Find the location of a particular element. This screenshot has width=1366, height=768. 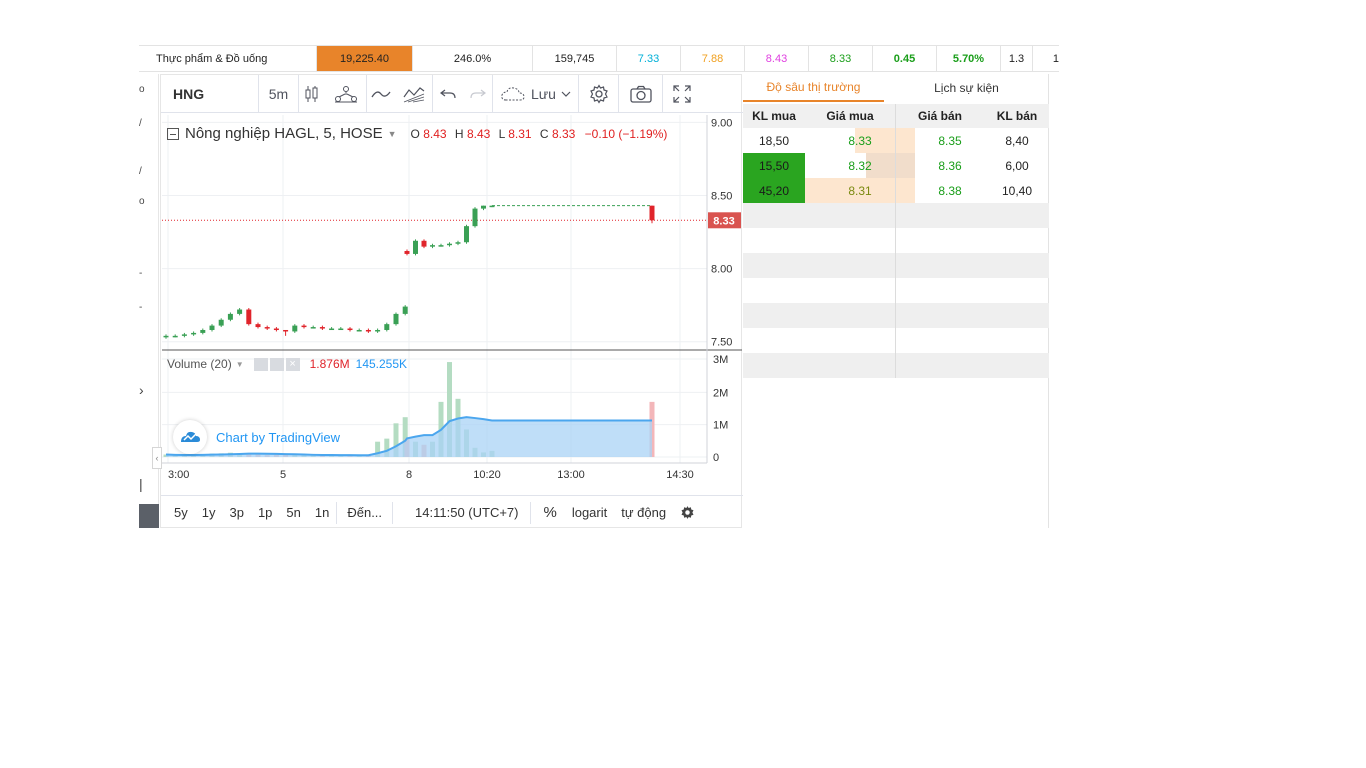

undo-icon is located at coordinates (448, 94).